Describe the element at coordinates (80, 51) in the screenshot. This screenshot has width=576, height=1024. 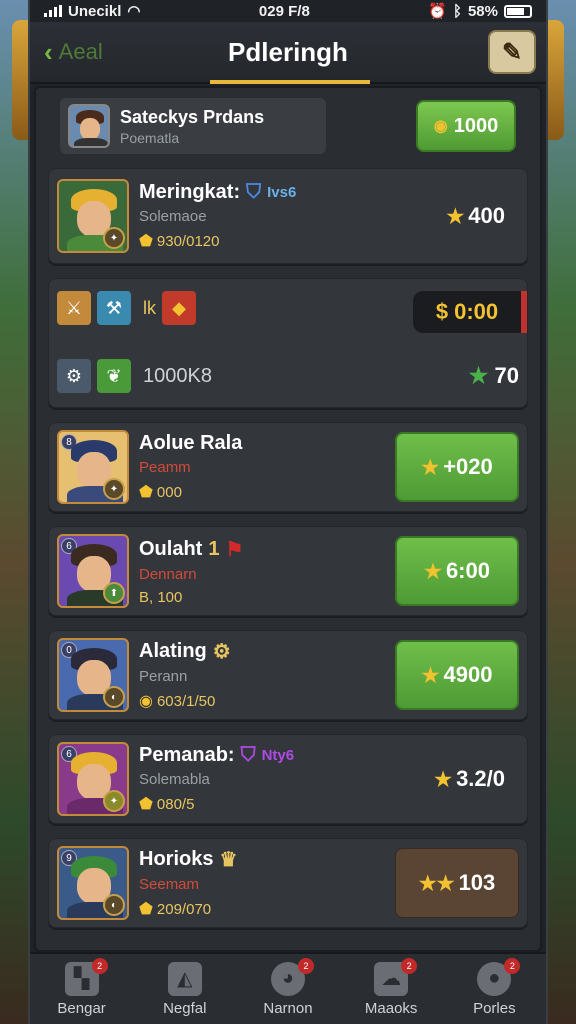
I see `back-label: Aeal` at that location.